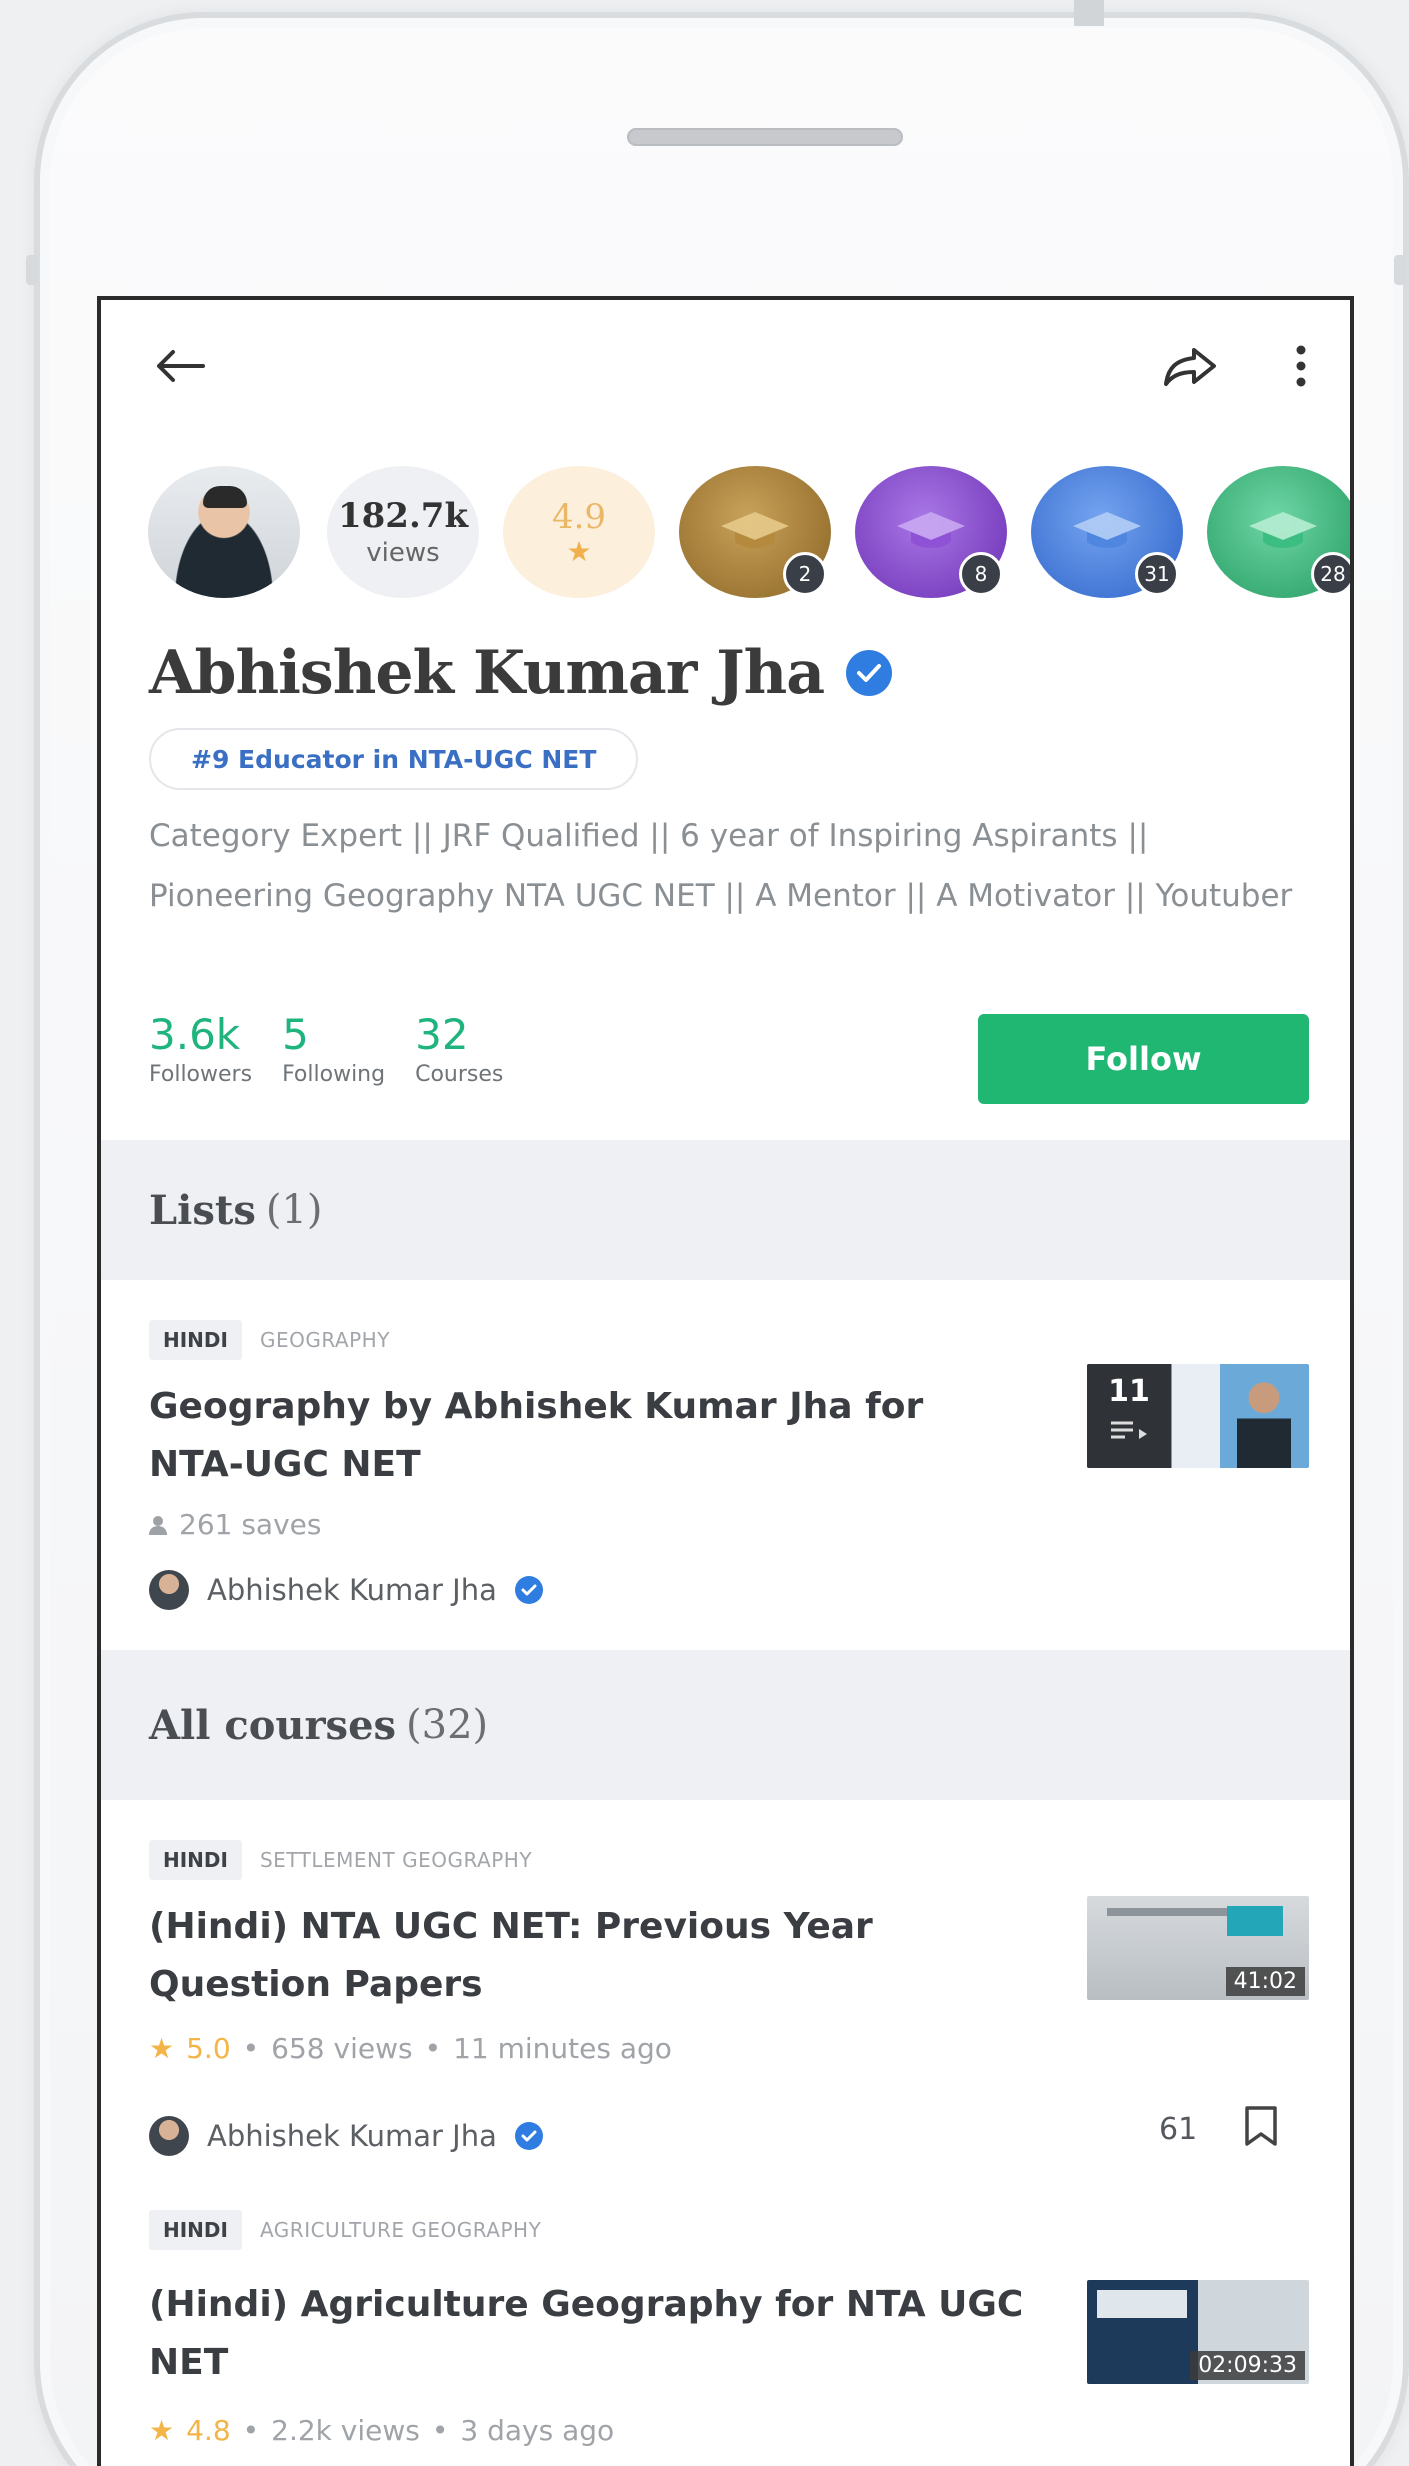 Image resolution: width=1409 pixels, height=2466 pixels. I want to click on course-views: 2.2k views, so click(345, 2430).